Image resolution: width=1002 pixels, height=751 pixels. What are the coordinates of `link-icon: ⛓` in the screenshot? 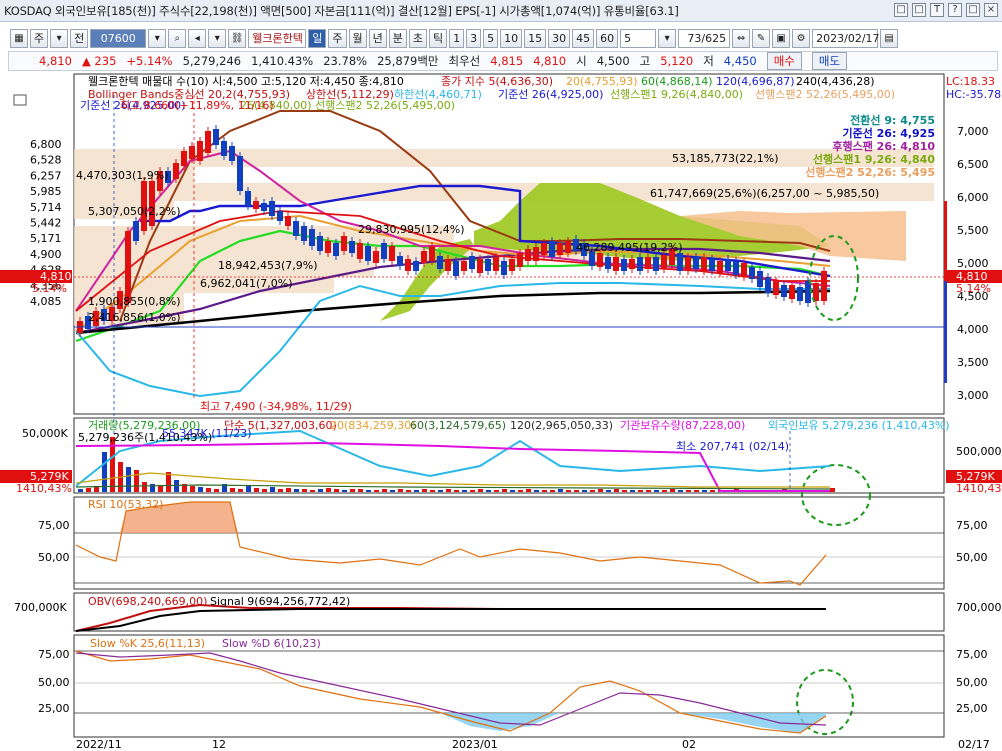 It's located at (237, 38).